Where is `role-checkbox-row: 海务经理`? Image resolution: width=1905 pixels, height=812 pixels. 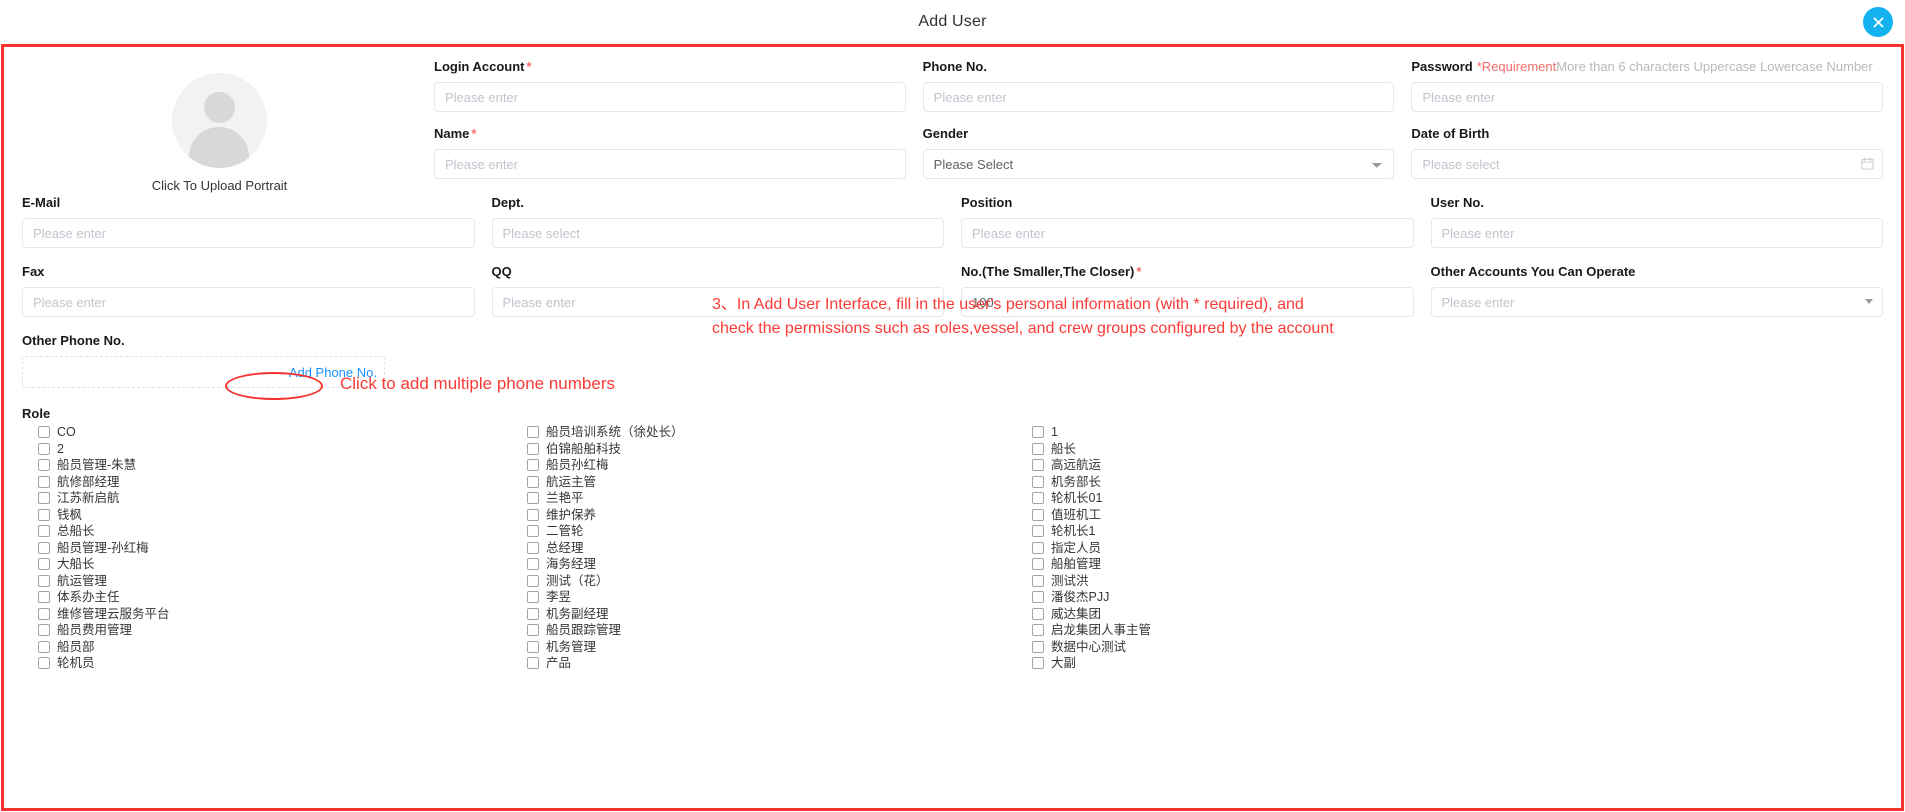 role-checkbox-row: 海务经理 is located at coordinates (779, 564).